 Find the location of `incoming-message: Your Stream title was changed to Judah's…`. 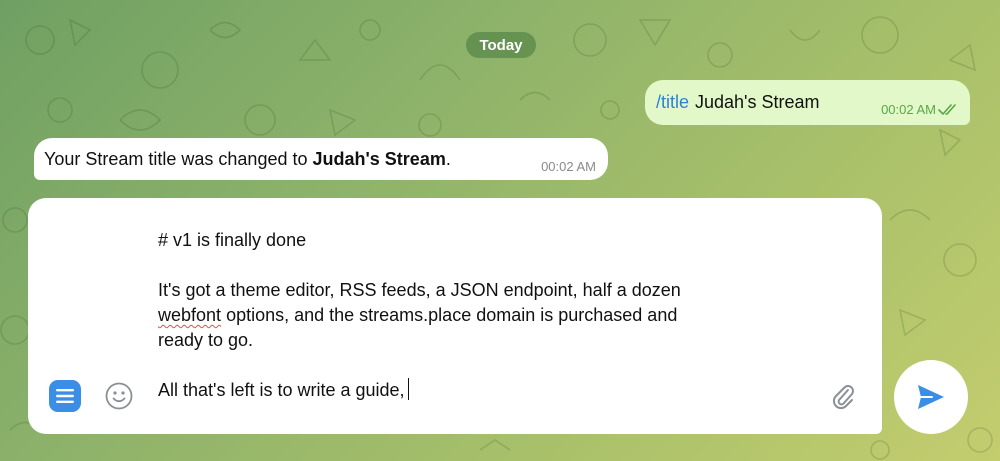

incoming-message: Your Stream title was changed to Judah's… is located at coordinates (321, 159).